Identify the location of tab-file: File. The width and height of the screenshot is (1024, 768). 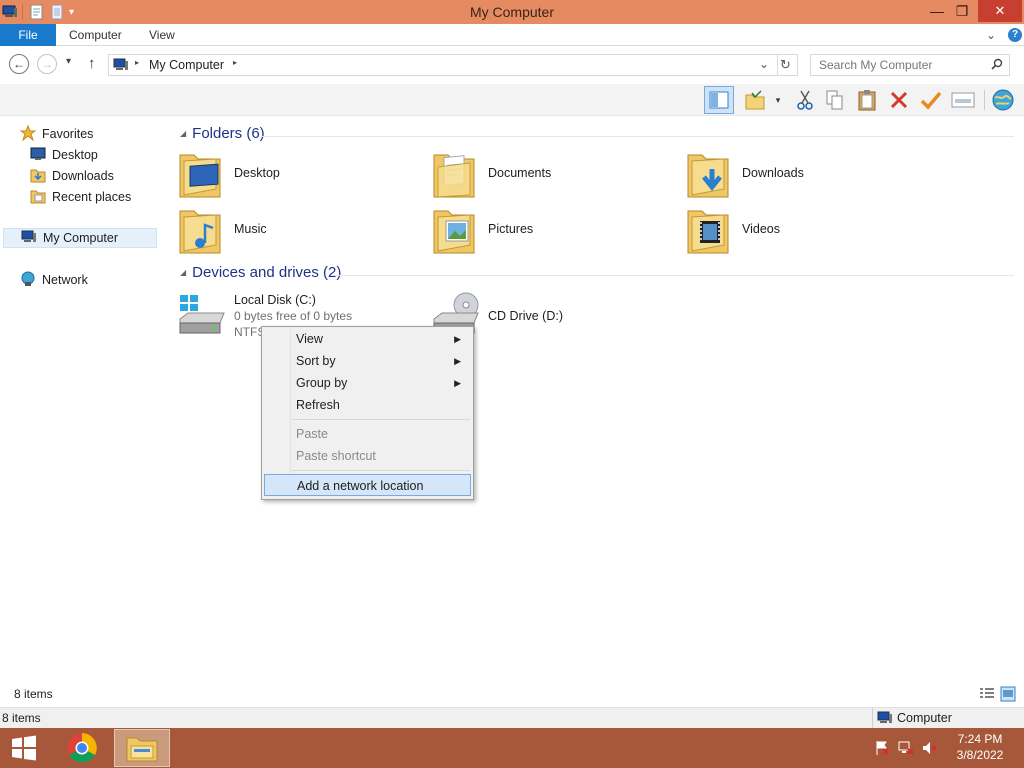
(28, 35).